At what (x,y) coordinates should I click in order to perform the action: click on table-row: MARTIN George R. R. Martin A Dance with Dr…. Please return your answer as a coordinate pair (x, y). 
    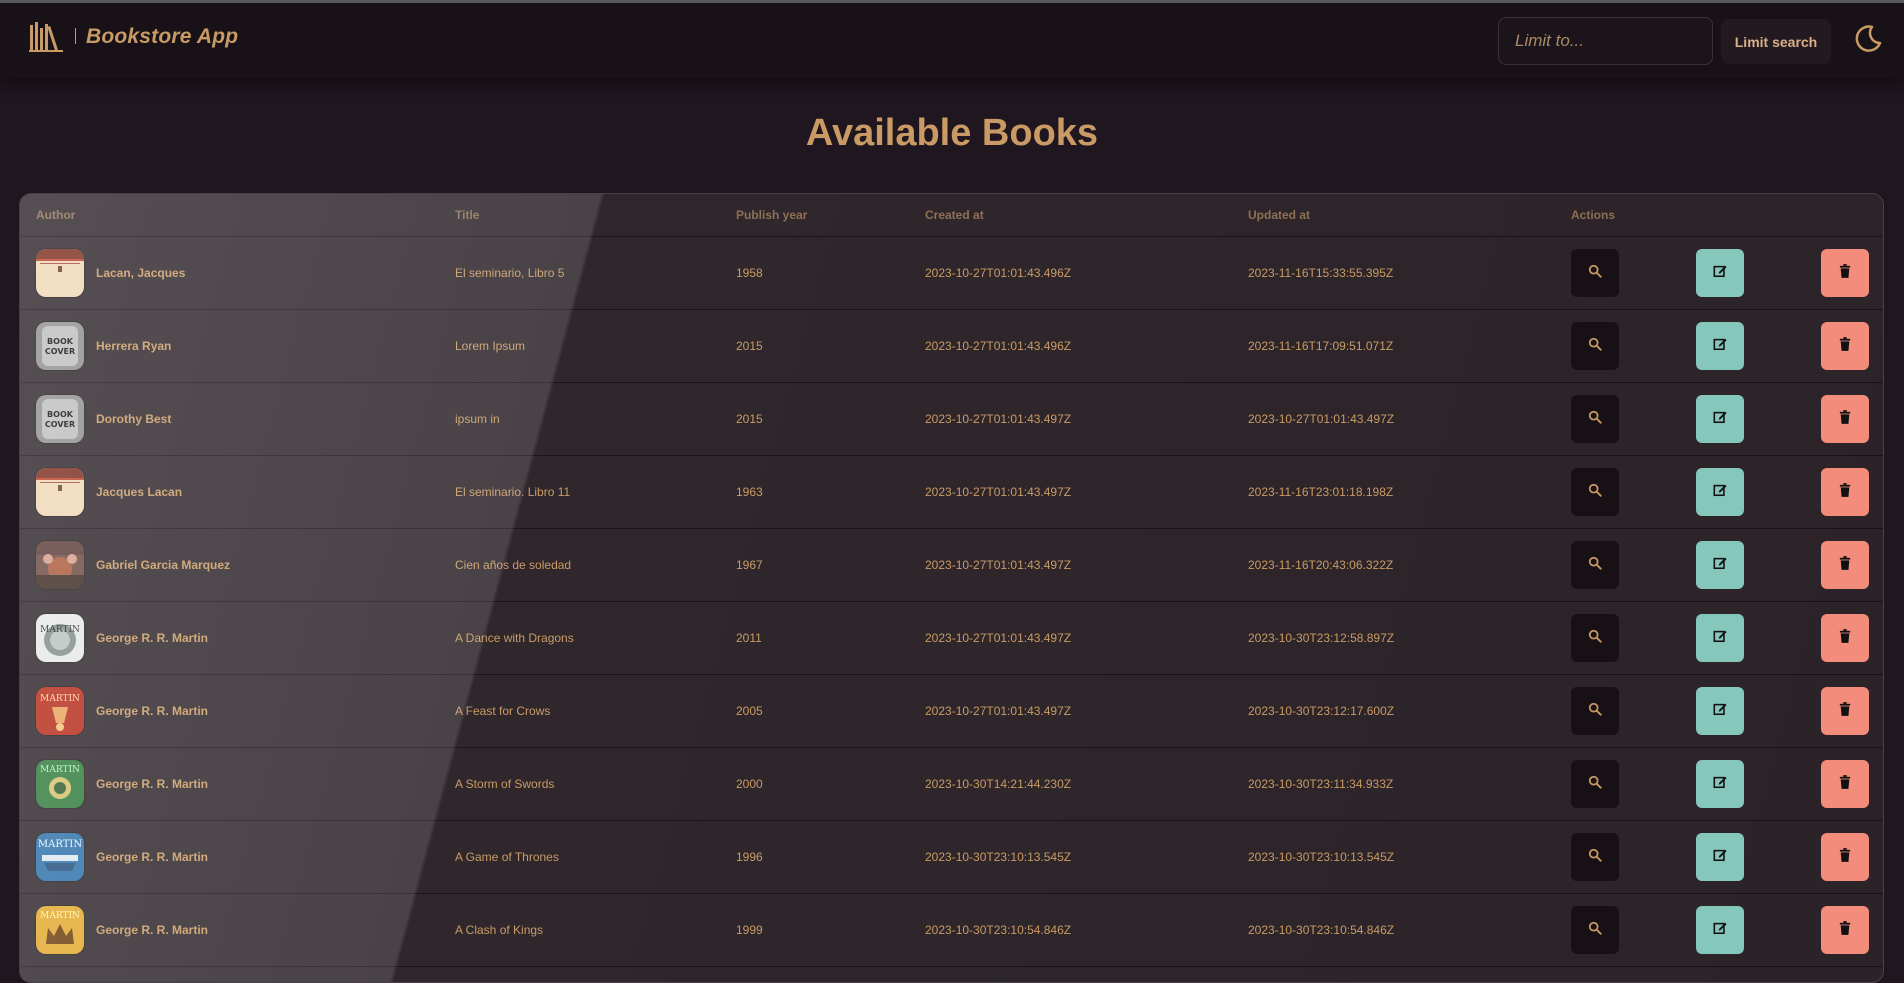
    Looking at the image, I should click on (951, 637).